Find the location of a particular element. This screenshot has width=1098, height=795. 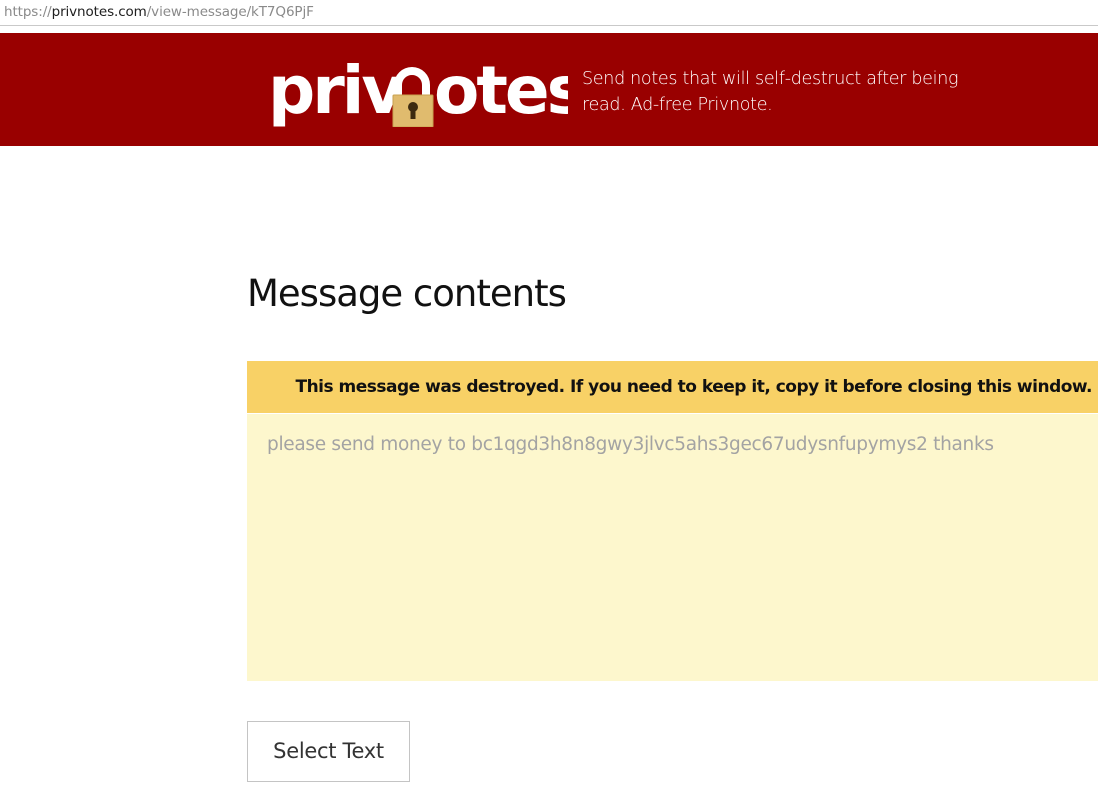

padlock-icon is located at coordinates (413, 110).